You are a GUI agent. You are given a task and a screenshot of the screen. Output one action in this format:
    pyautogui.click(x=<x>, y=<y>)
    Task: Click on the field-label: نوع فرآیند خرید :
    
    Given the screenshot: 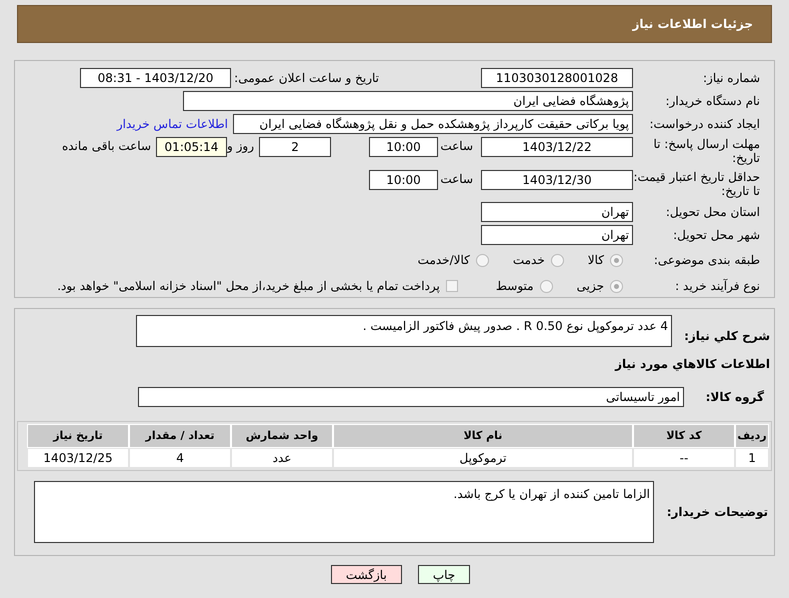 What is the action you would take?
    pyautogui.click(x=717, y=287)
    